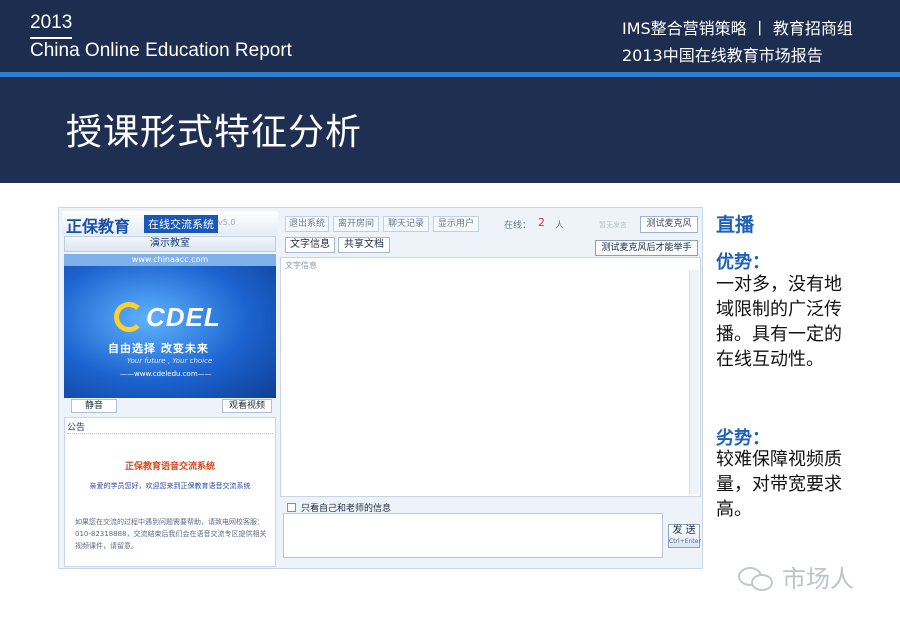 Image resolution: width=900 pixels, height=622 pixels. What do you see at coordinates (166, 374) in the screenshot?
I see `video-url-bottom: ——www.cdeledu.com——` at bounding box center [166, 374].